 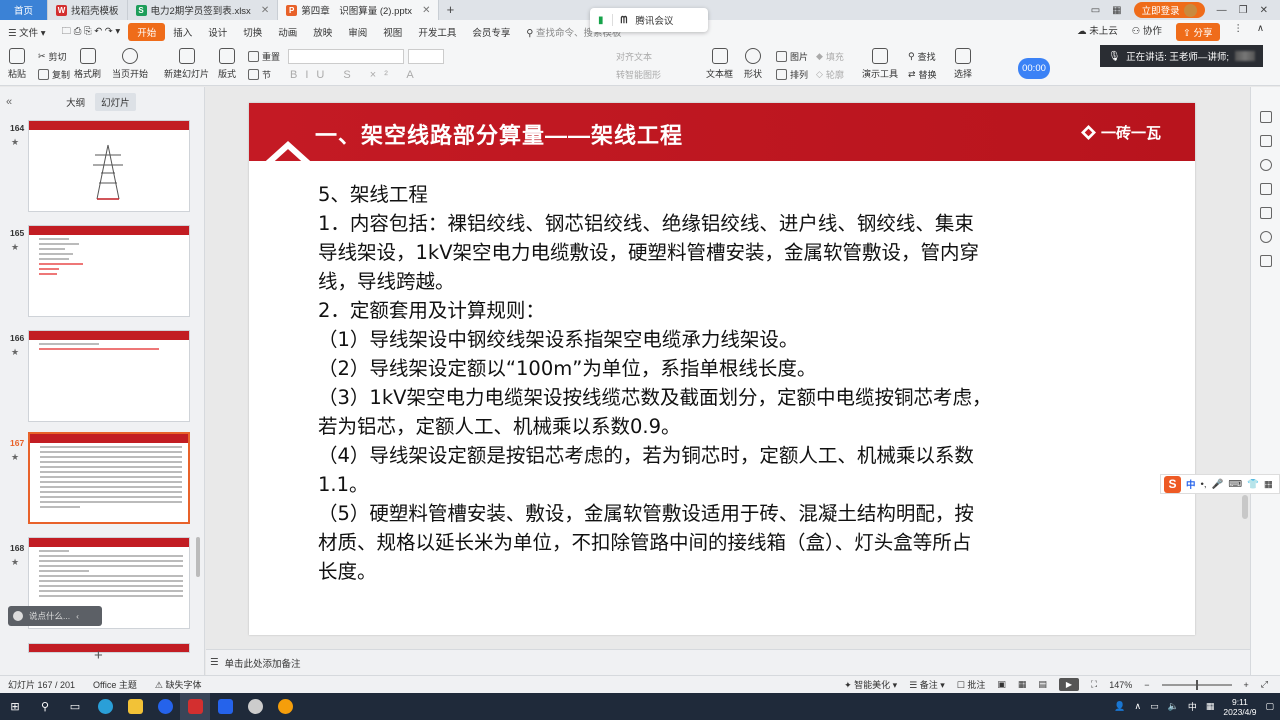 What do you see at coordinates (54, 74) in the screenshot?
I see `copy-button: 复制` at bounding box center [54, 74].